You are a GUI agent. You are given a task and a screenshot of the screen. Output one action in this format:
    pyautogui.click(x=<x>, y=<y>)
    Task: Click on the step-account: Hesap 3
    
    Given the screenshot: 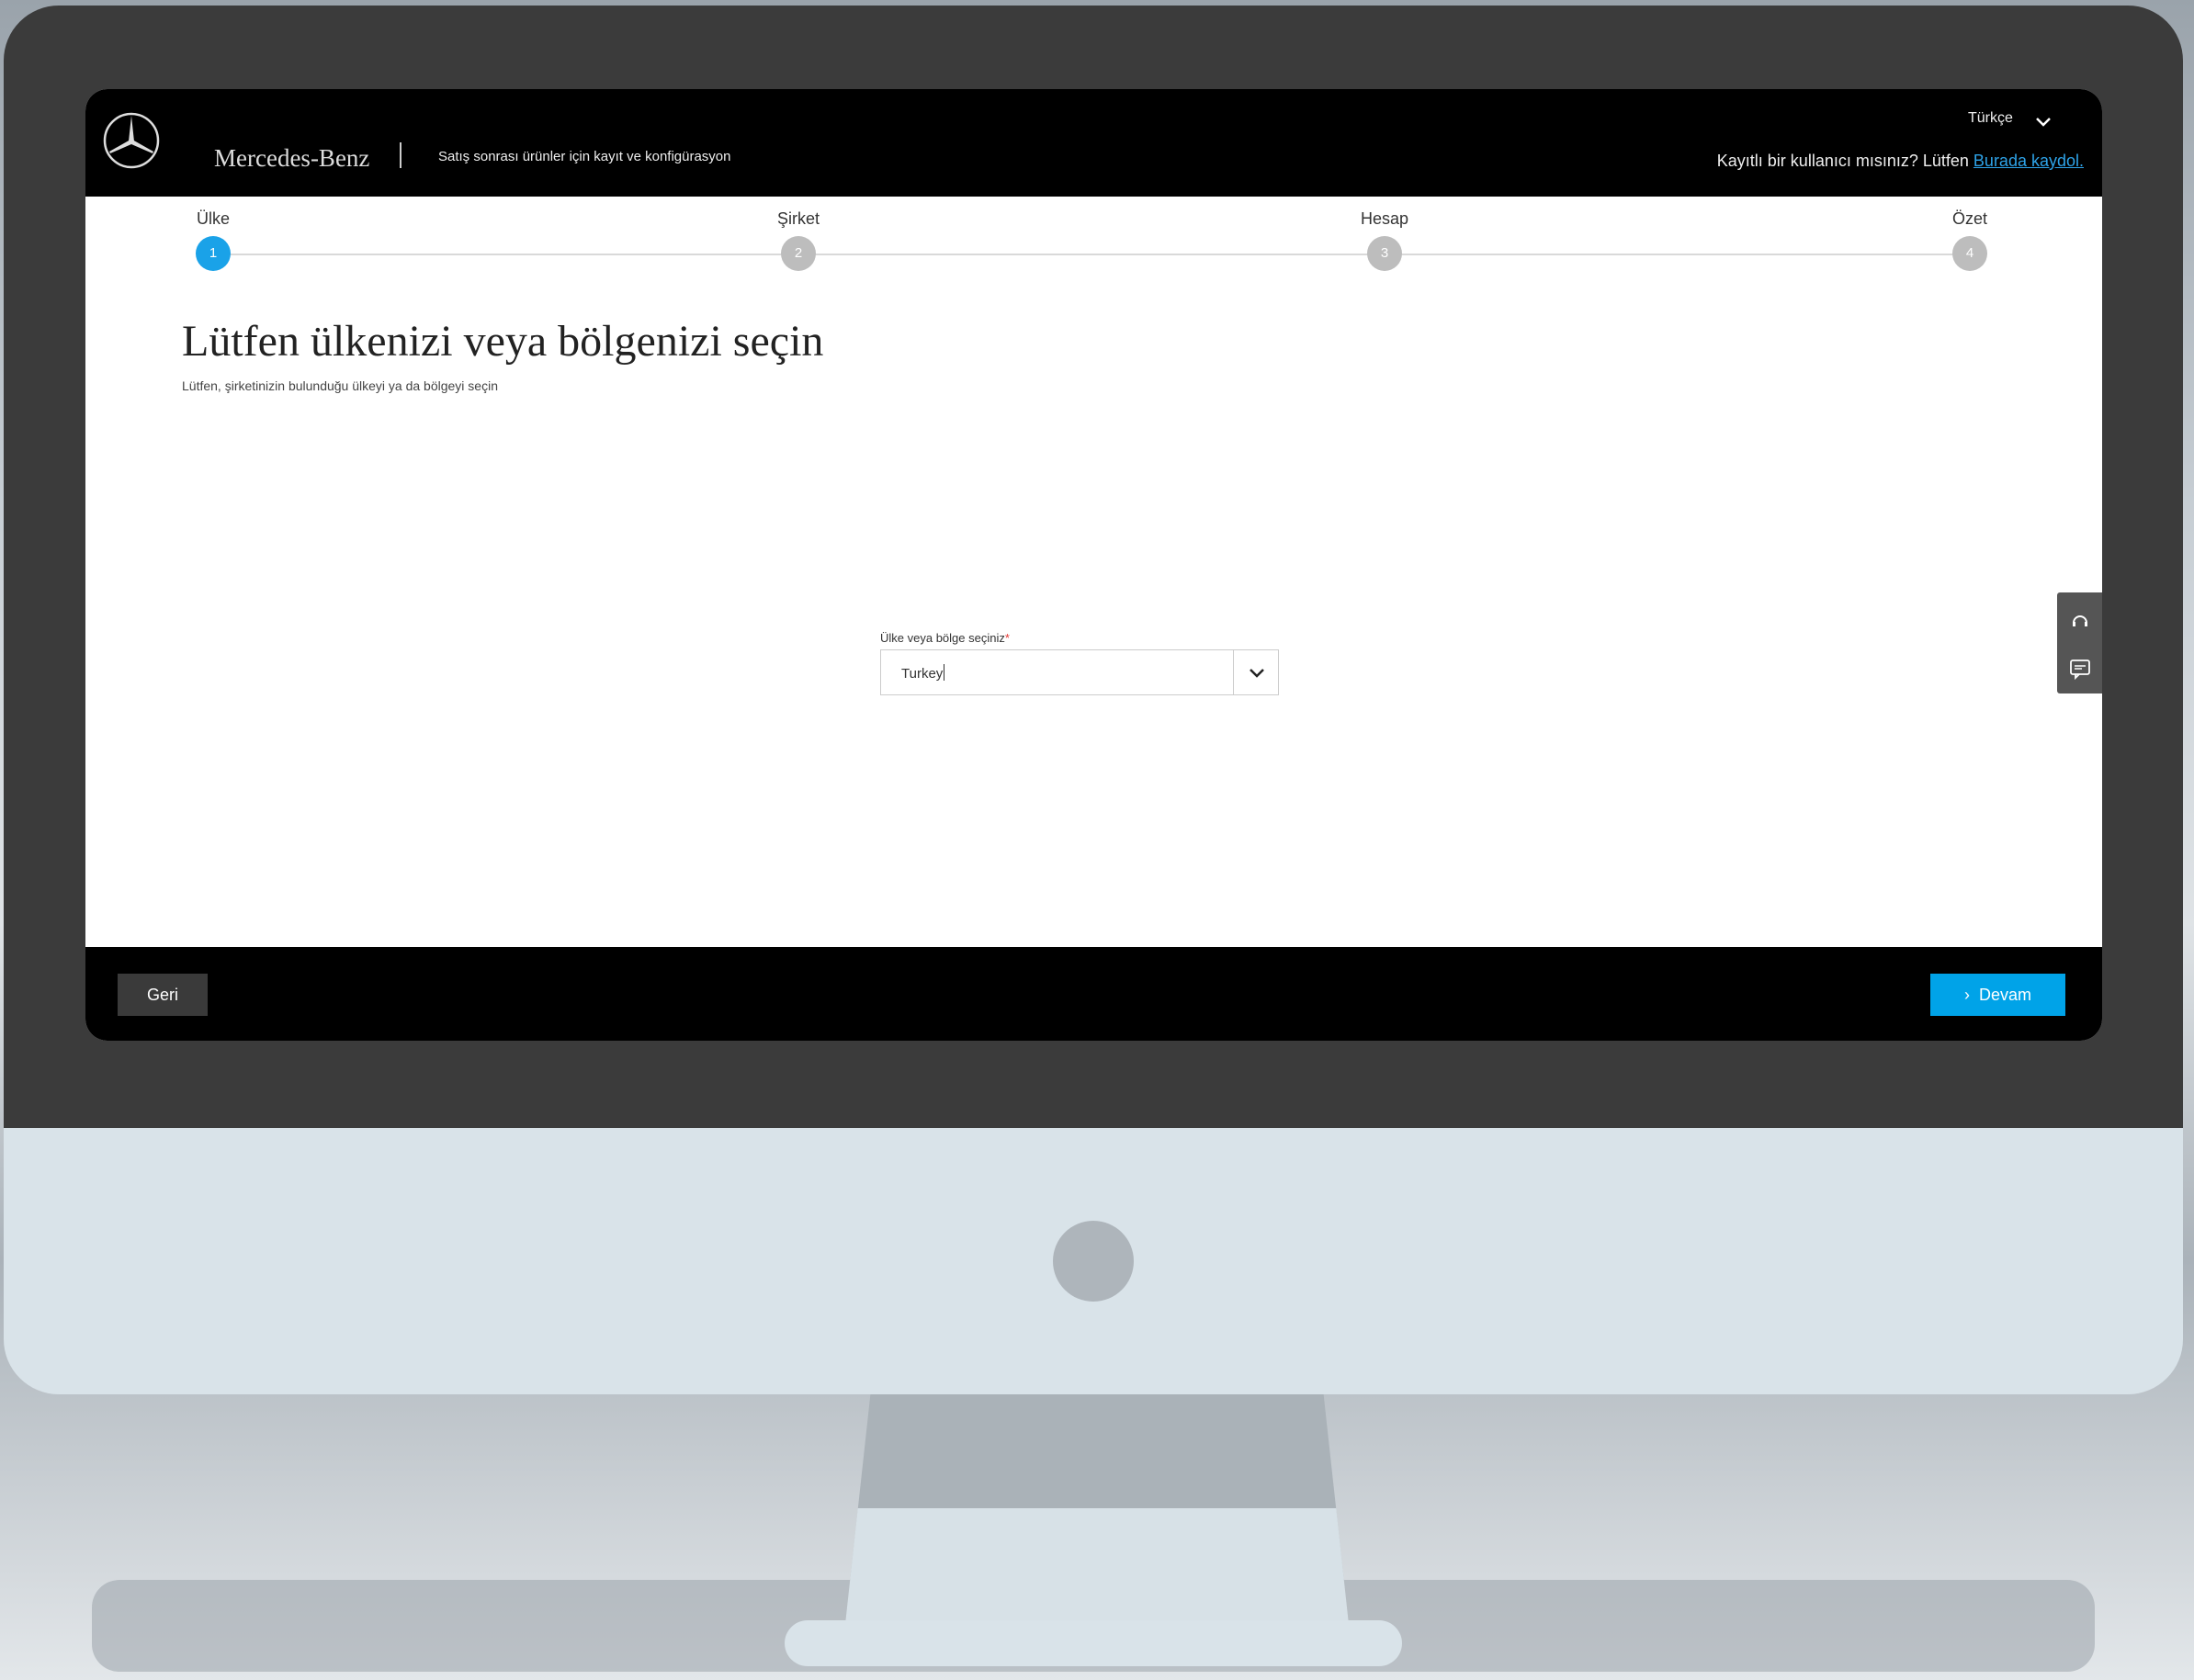 What is the action you would take?
    pyautogui.click(x=1384, y=234)
    